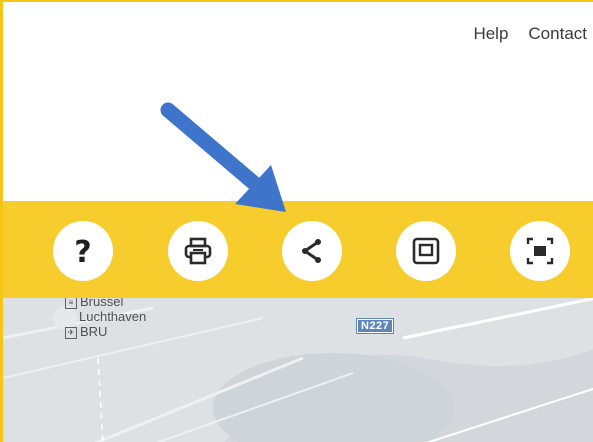 This screenshot has height=442, width=593. I want to click on frame-button, so click(426, 251).